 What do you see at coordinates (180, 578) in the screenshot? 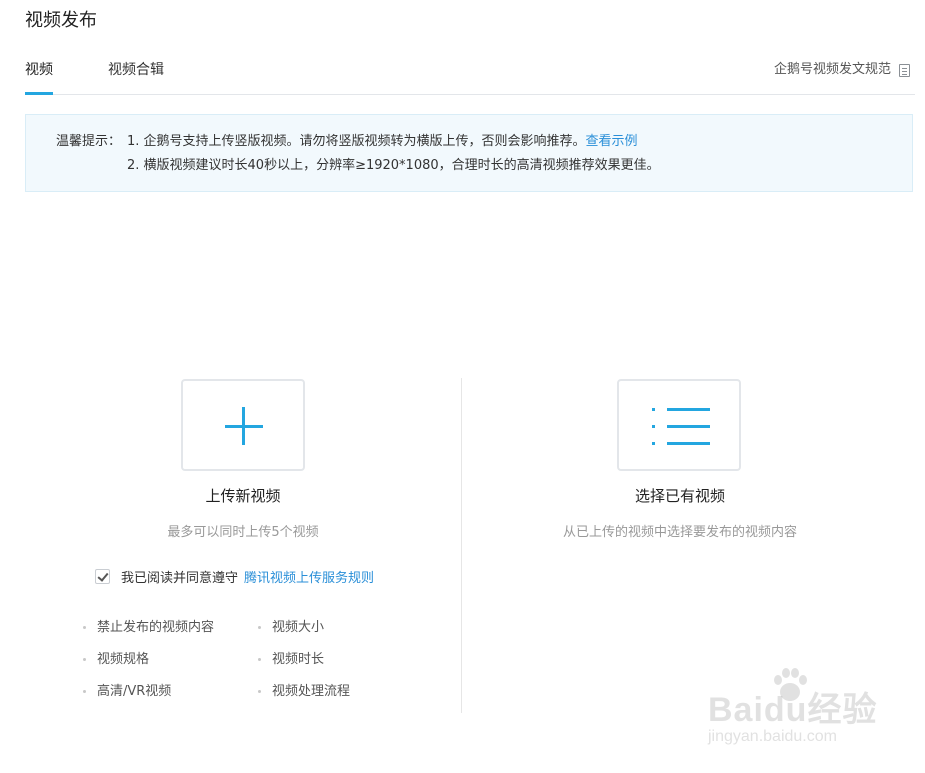
I see `agreement-text: 我已阅读并同意遵守` at bounding box center [180, 578].